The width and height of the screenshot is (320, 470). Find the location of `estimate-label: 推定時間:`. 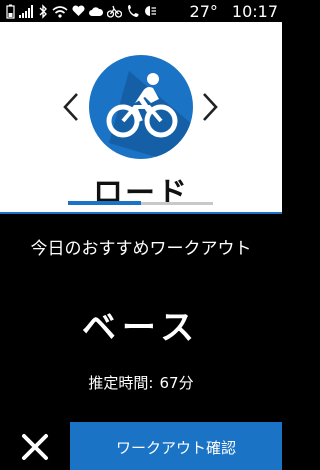

estimate-label: 推定時間: is located at coordinates (121, 383).